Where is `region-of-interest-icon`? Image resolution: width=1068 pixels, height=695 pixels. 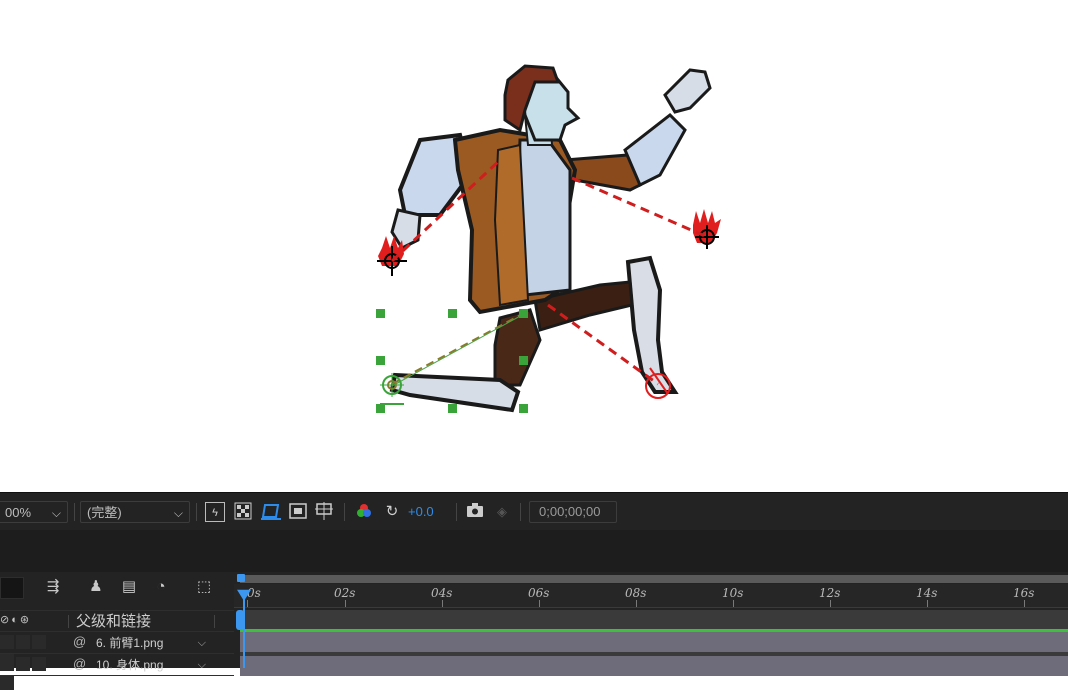 region-of-interest-icon is located at coordinates (298, 512).